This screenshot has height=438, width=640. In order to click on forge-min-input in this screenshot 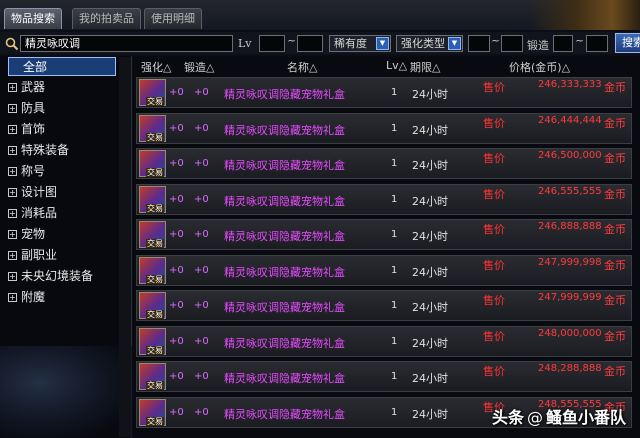, I will do `click(563, 43)`.